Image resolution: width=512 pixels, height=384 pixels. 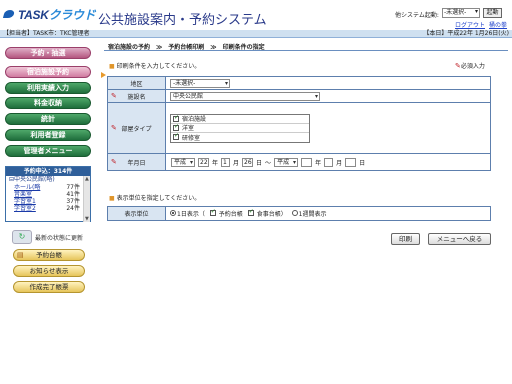 I want to click on logo-mark-icon, so click(x=10, y=14).